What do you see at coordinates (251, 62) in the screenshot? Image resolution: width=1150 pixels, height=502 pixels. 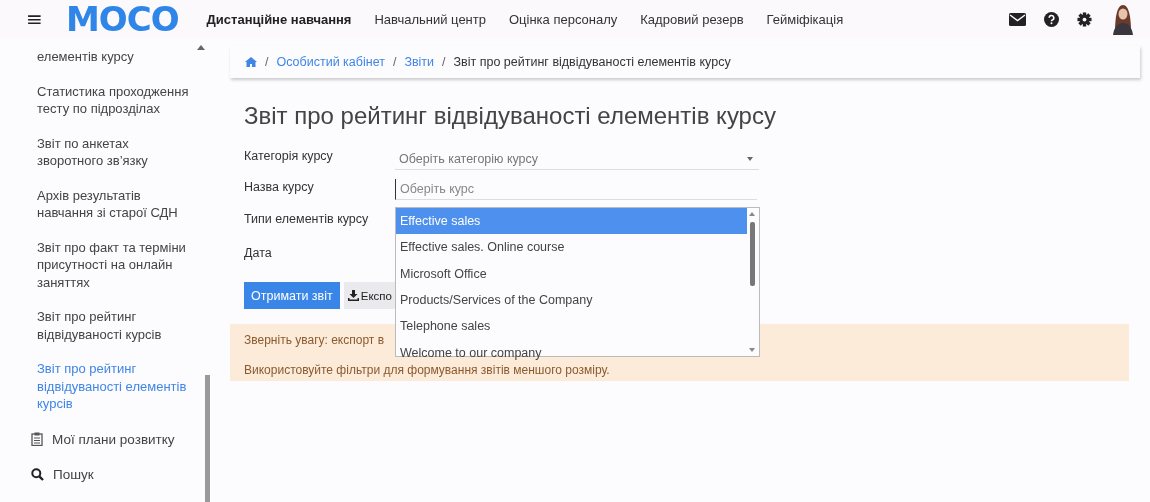 I see `home-icon` at bounding box center [251, 62].